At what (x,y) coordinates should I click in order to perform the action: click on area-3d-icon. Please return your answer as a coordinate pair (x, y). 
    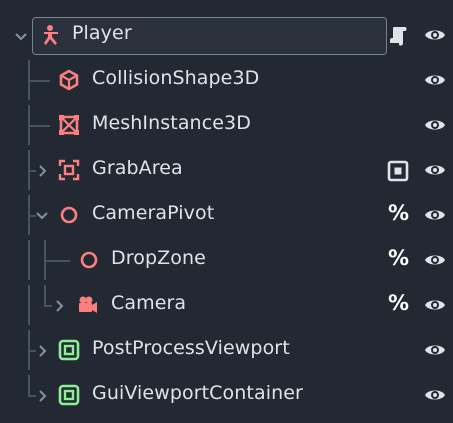
    Looking at the image, I should click on (69, 170).